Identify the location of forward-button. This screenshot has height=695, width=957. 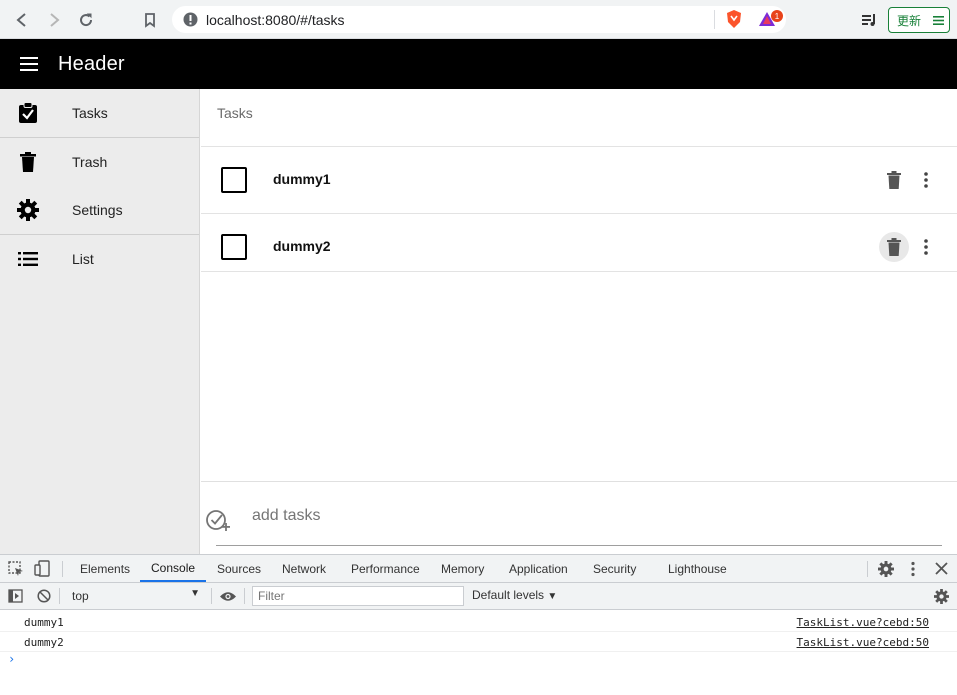
(54, 20).